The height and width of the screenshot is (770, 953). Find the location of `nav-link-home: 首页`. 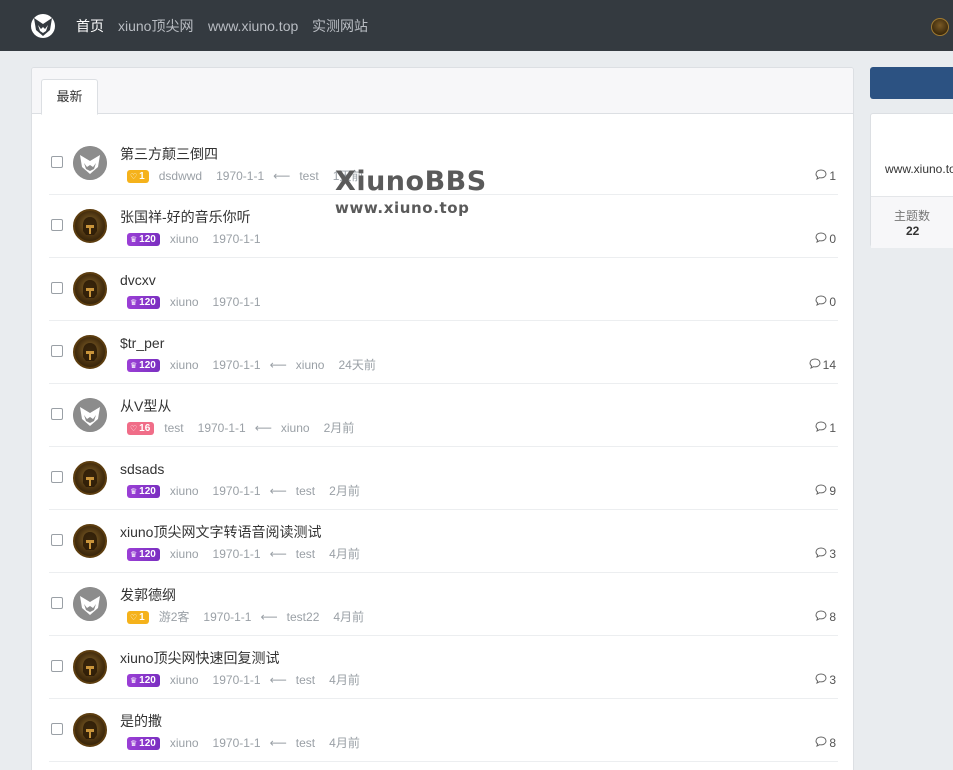

nav-link-home: 首页 is located at coordinates (90, 26).